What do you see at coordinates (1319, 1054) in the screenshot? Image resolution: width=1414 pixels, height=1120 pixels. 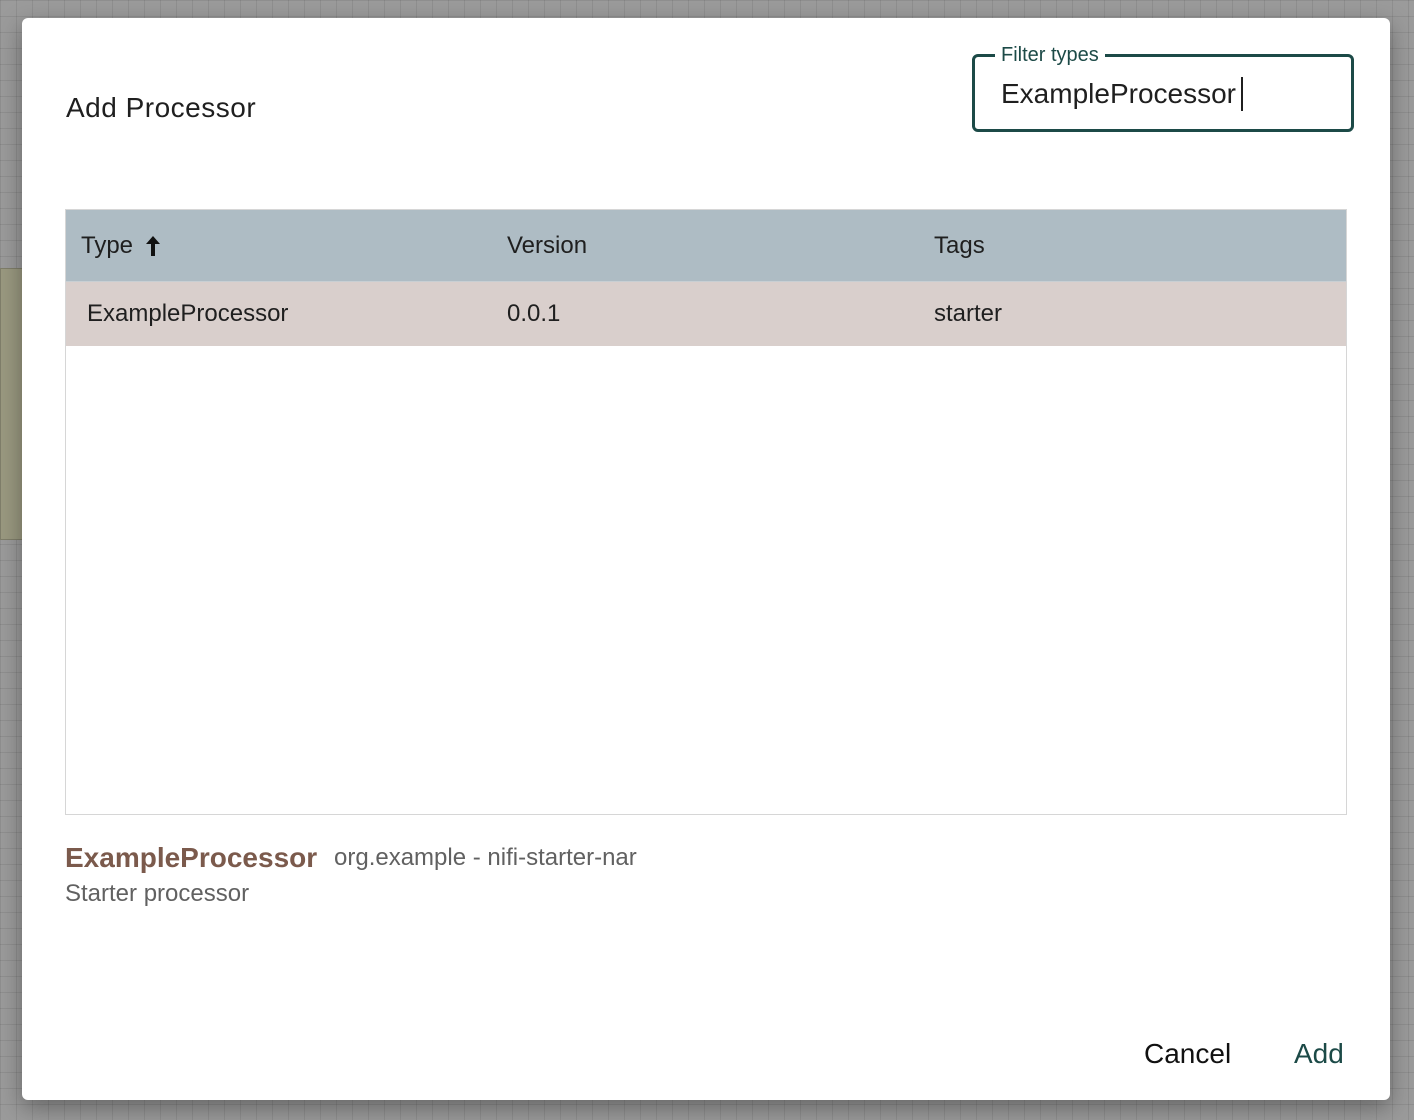 I see `add-button: Add` at bounding box center [1319, 1054].